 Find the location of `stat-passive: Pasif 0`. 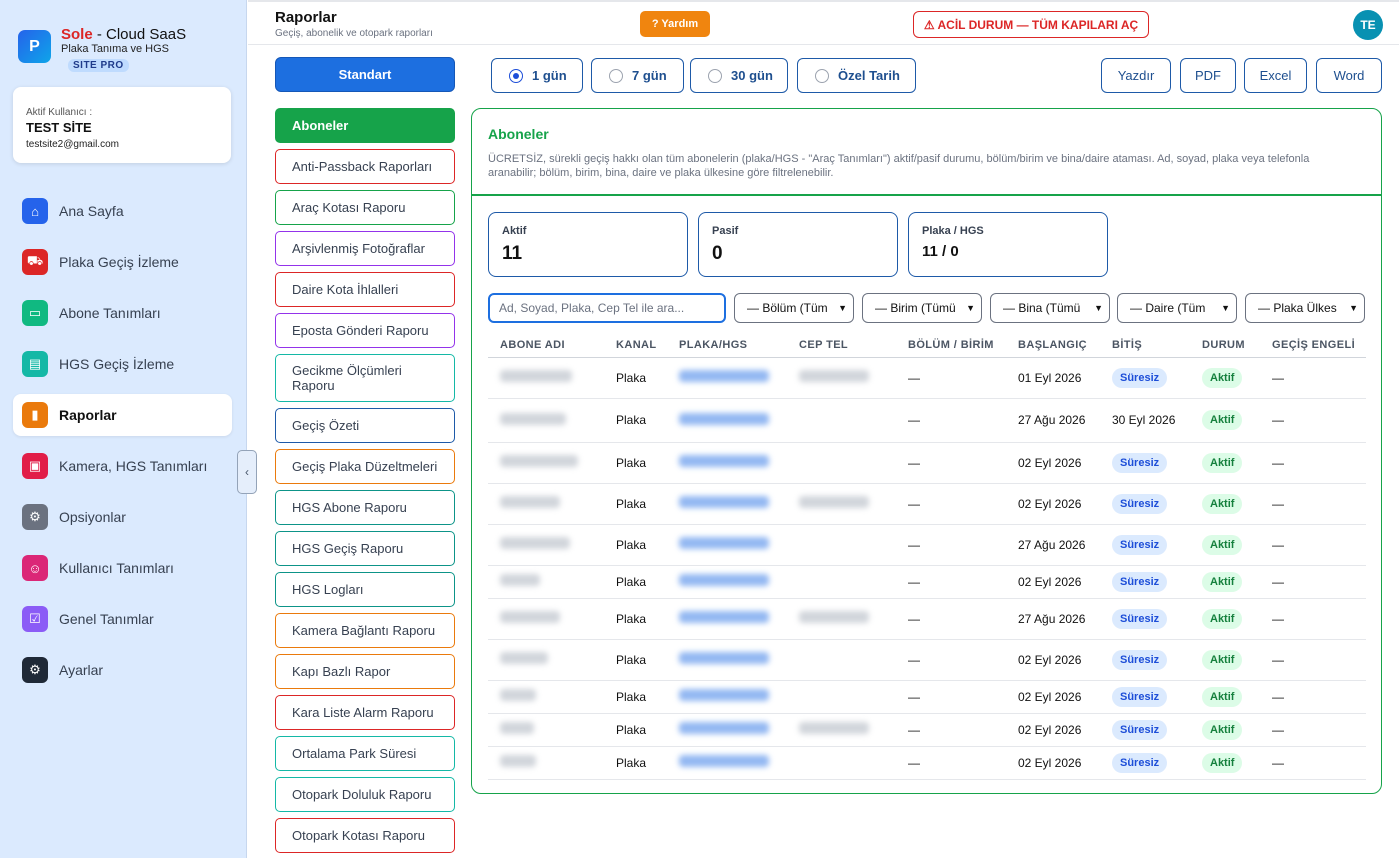

stat-passive: Pasif 0 is located at coordinates (798, 244).